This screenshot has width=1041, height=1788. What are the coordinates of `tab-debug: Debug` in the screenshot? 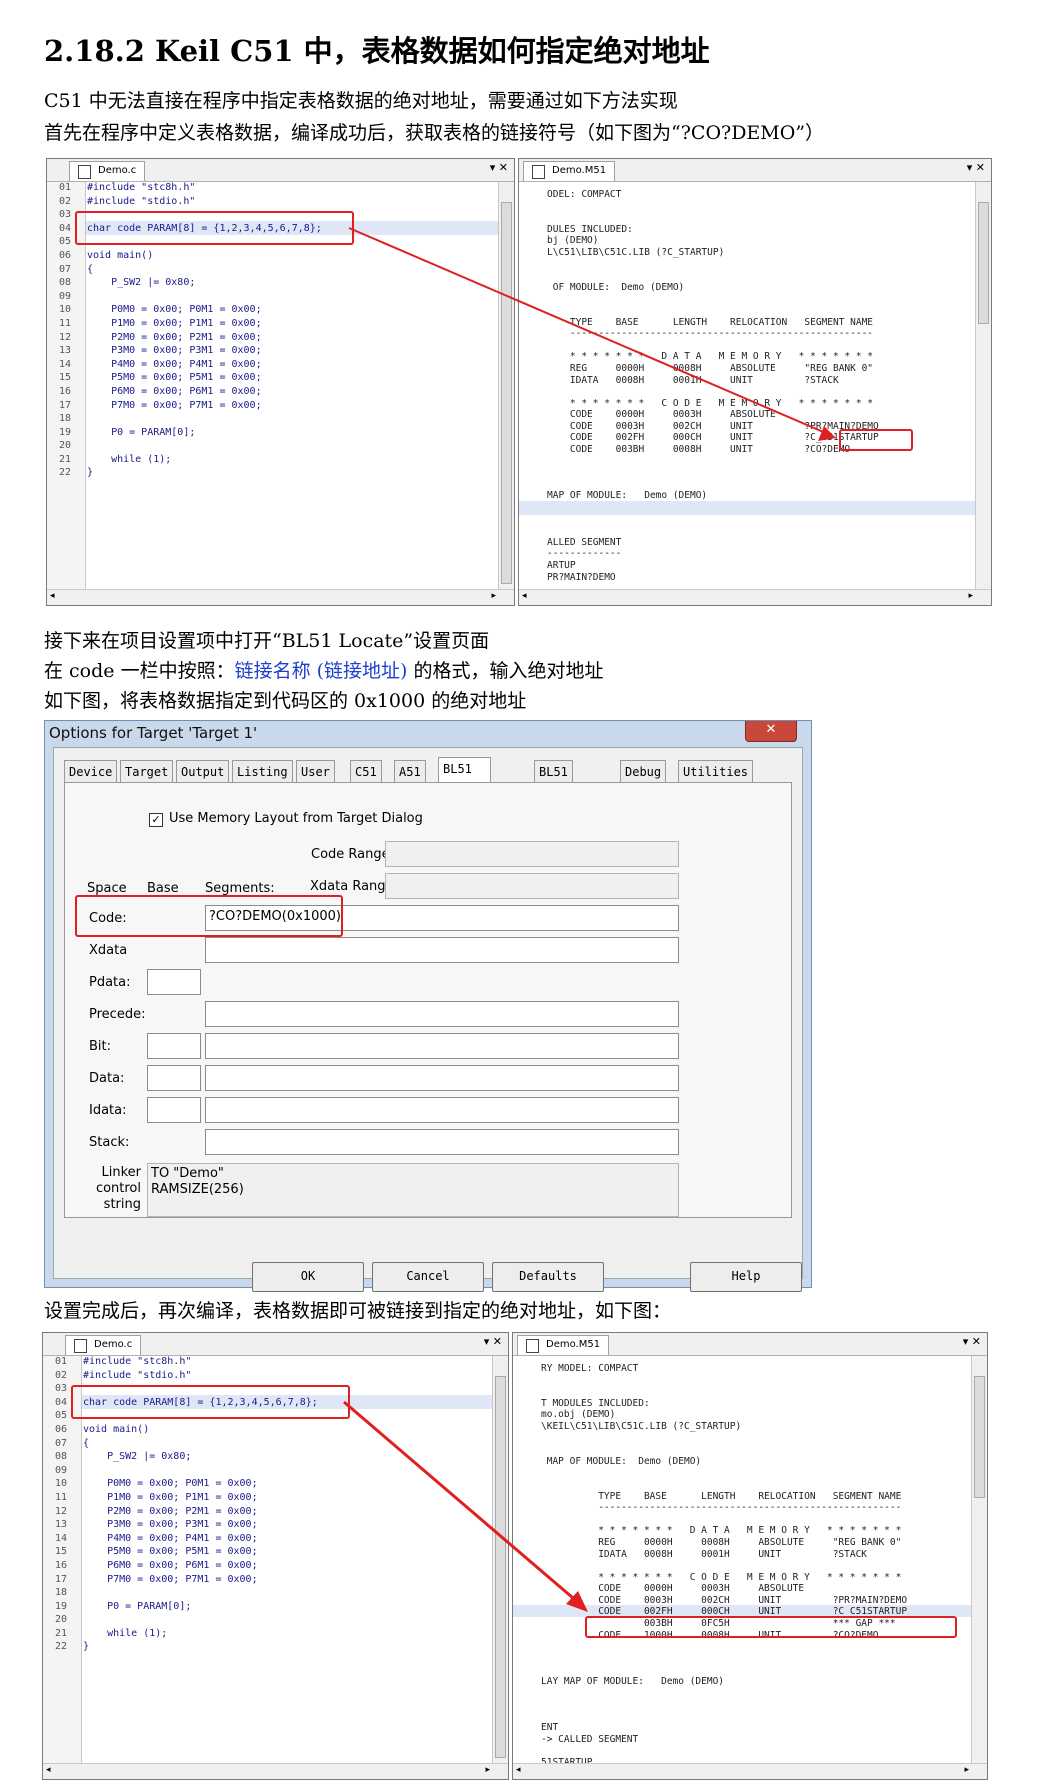 It's located at (643, 771).